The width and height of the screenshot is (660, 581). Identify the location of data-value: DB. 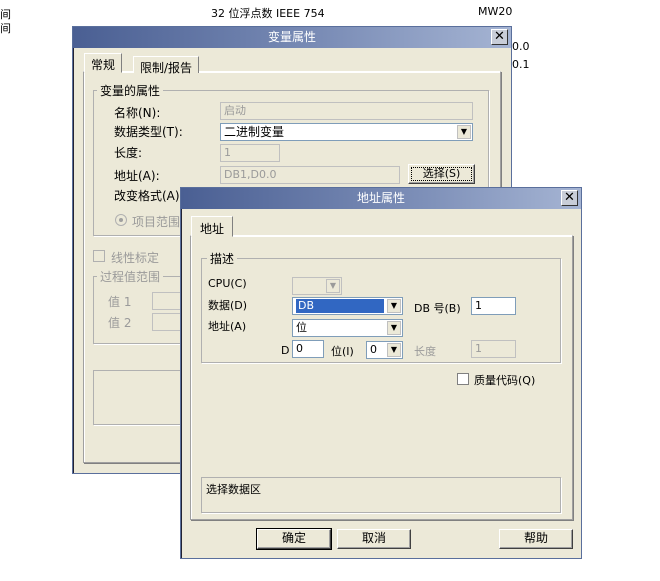
(340, 306).